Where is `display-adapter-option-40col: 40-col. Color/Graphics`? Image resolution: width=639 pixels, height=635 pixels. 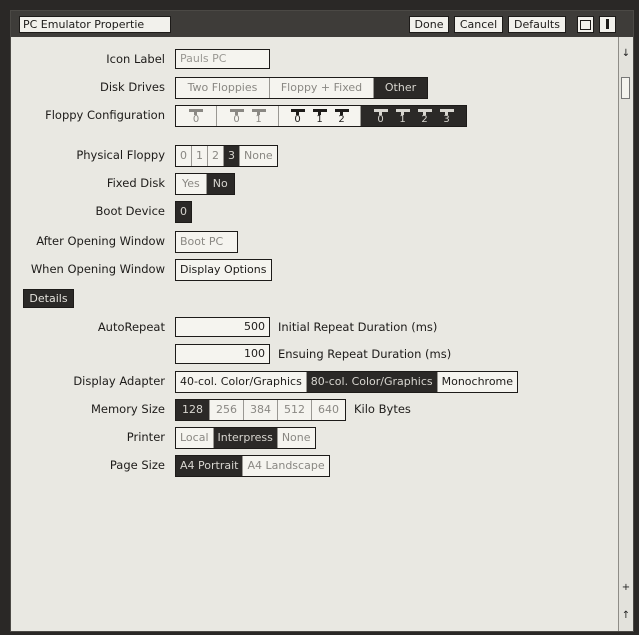 display-adapter-option-40col: 40-col. Color/Graphics is located at coordinates (241, 382).